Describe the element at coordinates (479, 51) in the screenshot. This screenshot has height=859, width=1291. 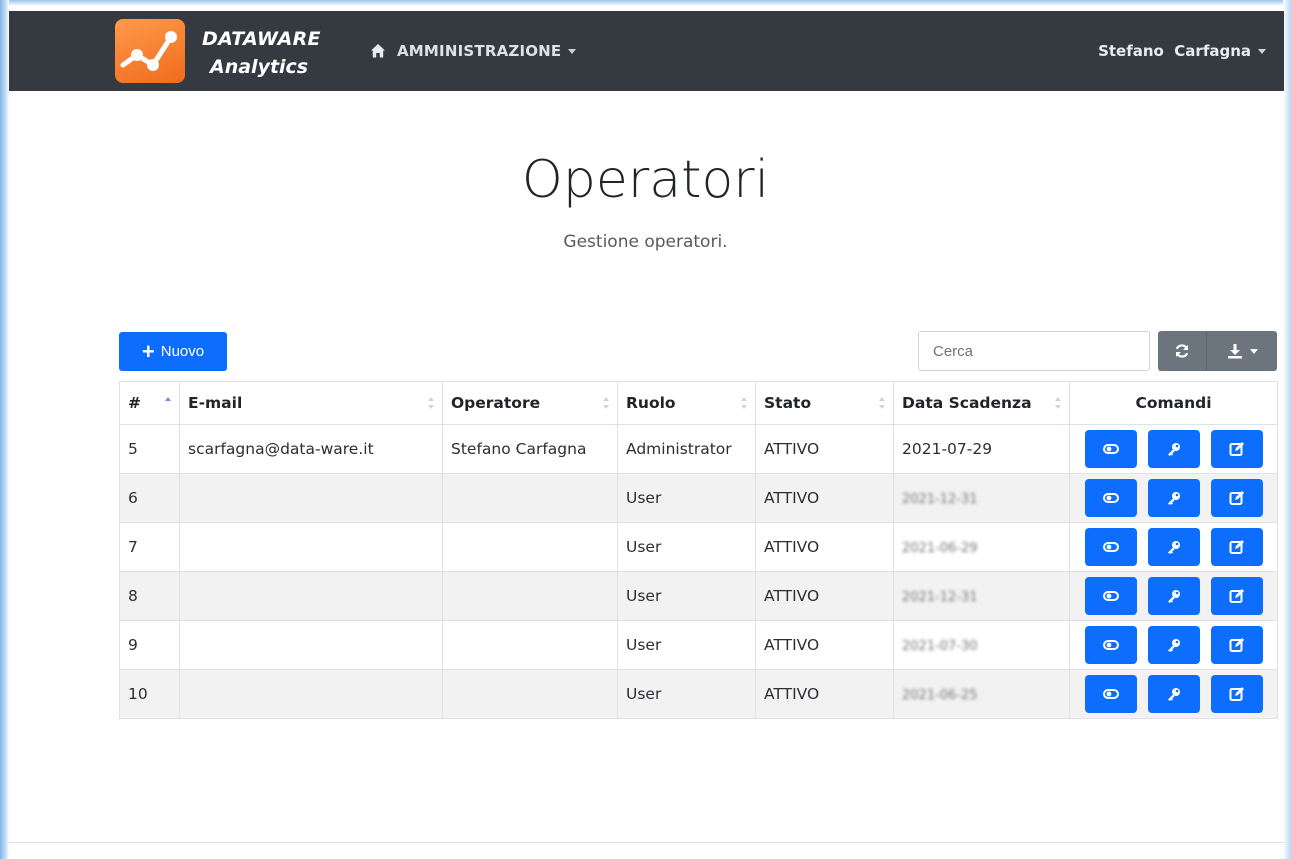
I see `administration-menu-label: AMMINISTRAZIONE` at that location.